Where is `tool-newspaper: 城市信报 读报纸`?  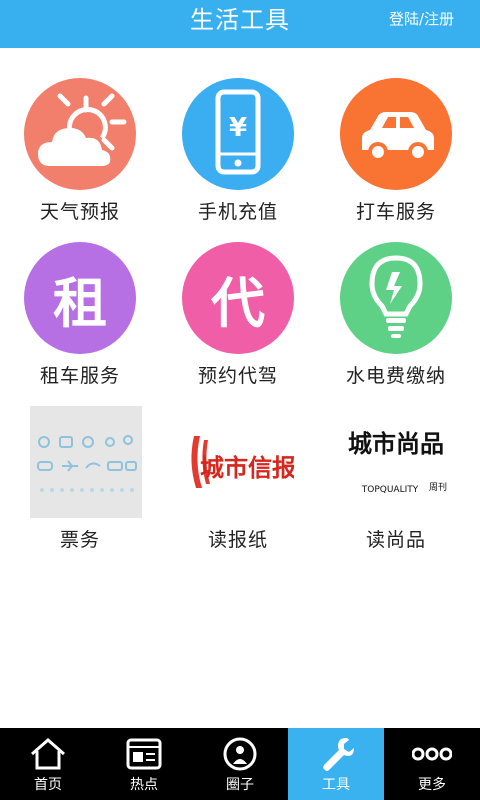
tool-newspaper: 城市信报 读报纸 is located at coordinates (238, 481).